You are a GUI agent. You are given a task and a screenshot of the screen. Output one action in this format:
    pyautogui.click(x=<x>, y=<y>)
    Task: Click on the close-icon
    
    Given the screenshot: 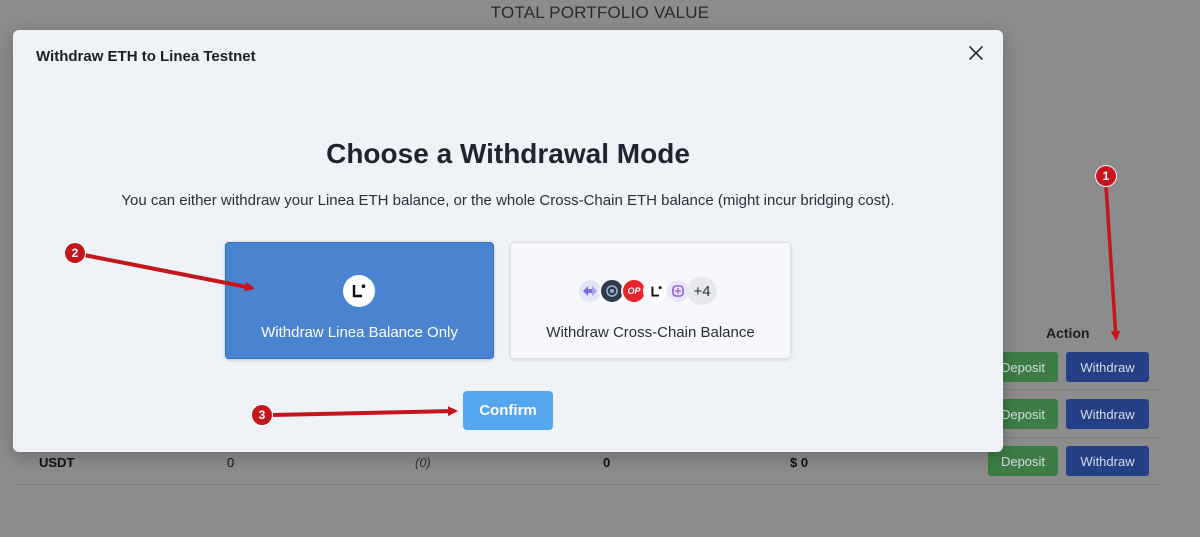 What is the action you would take?
    pyautogui.click(x=976, y=53)
    